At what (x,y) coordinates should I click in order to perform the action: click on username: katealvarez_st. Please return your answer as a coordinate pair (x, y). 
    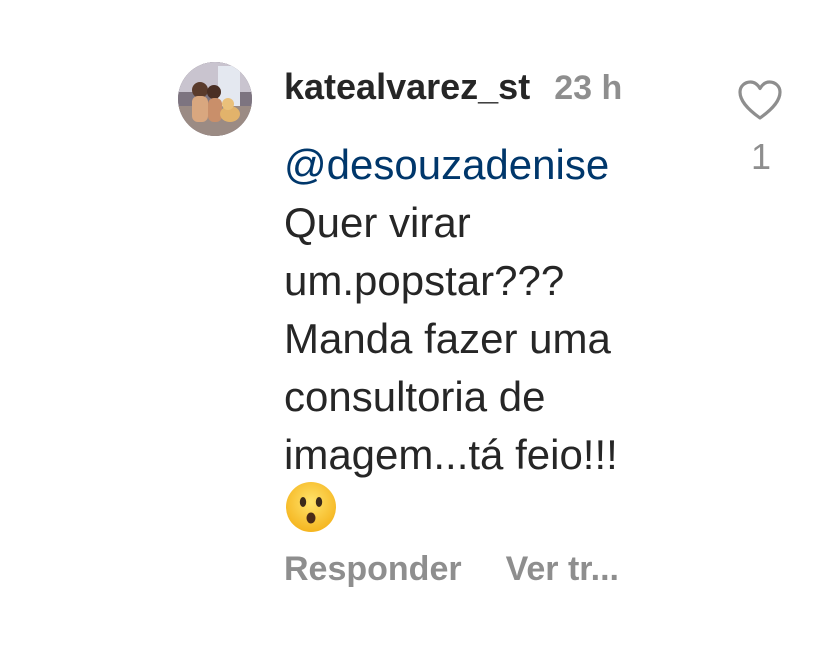
    Looking at the image, I should click on (407, 87).